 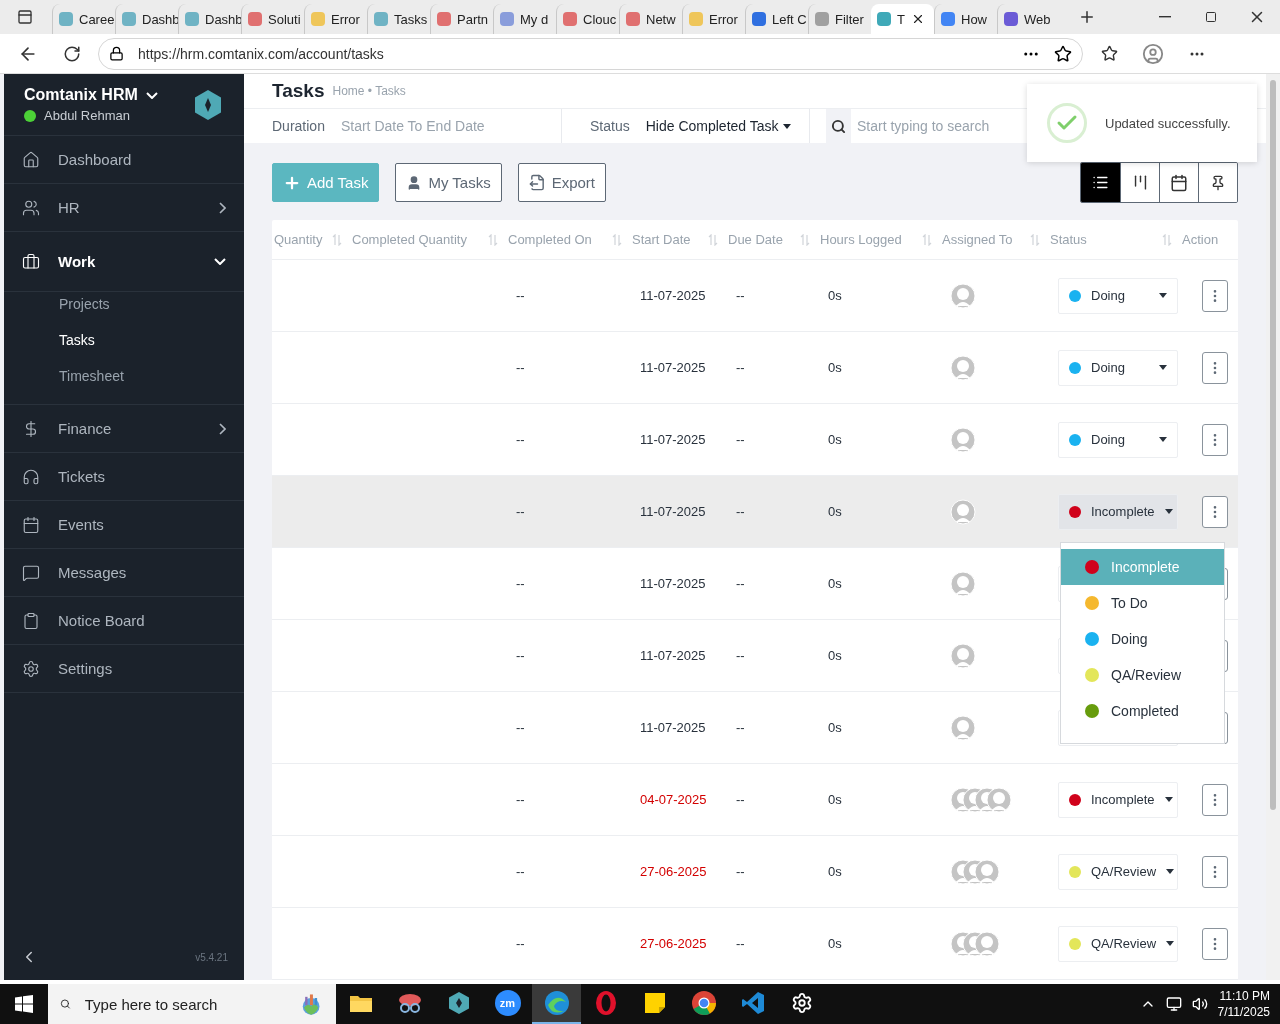 I want to click on version-label: v5.4.21, so click(x=211, y=957).